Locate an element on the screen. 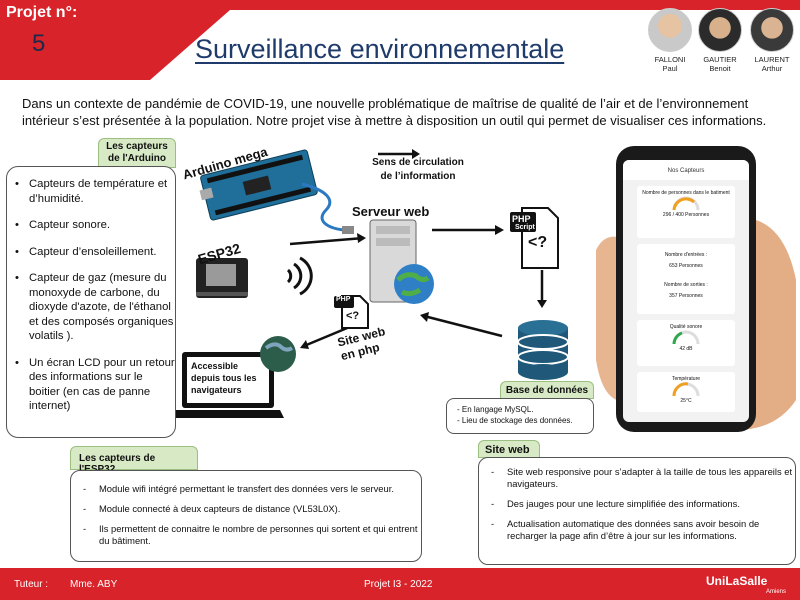 The image size is (800, 600). team-member: GAUTIER Benoit is located at coordinates (720, 40).